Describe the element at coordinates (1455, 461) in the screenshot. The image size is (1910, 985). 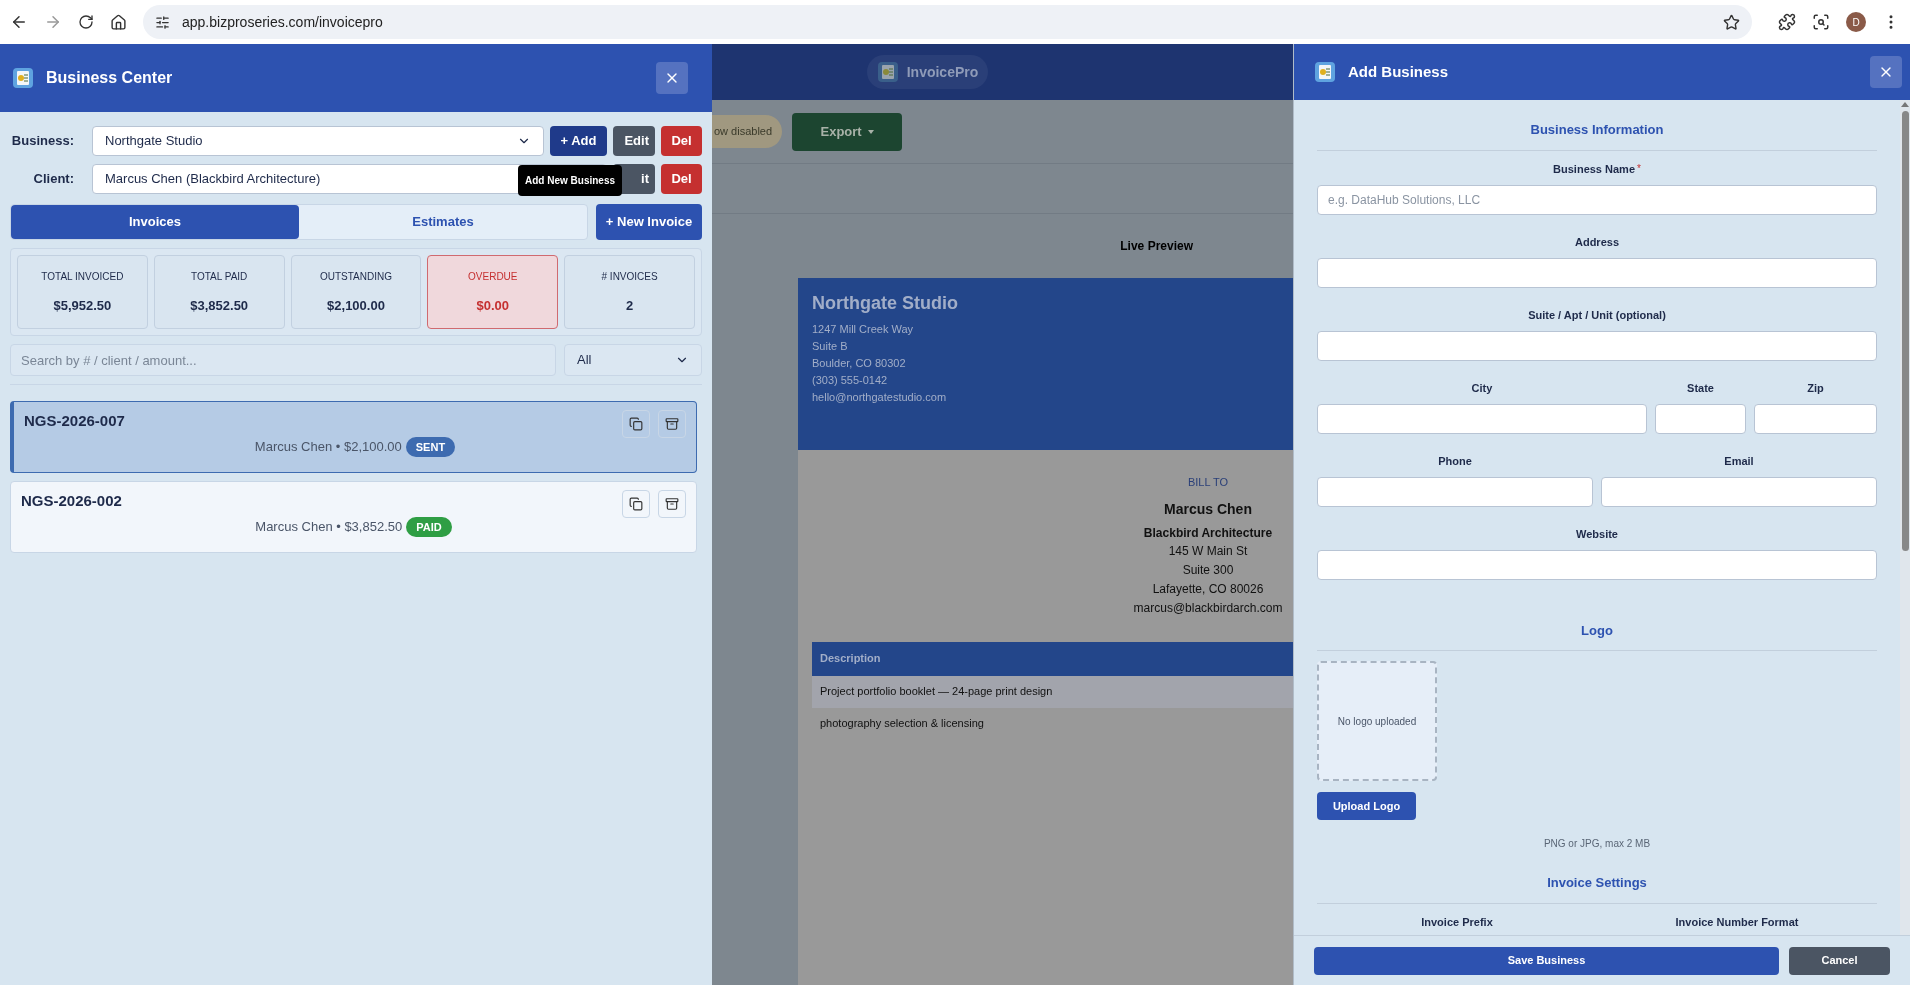
I see `field-label: Phone` at that location.